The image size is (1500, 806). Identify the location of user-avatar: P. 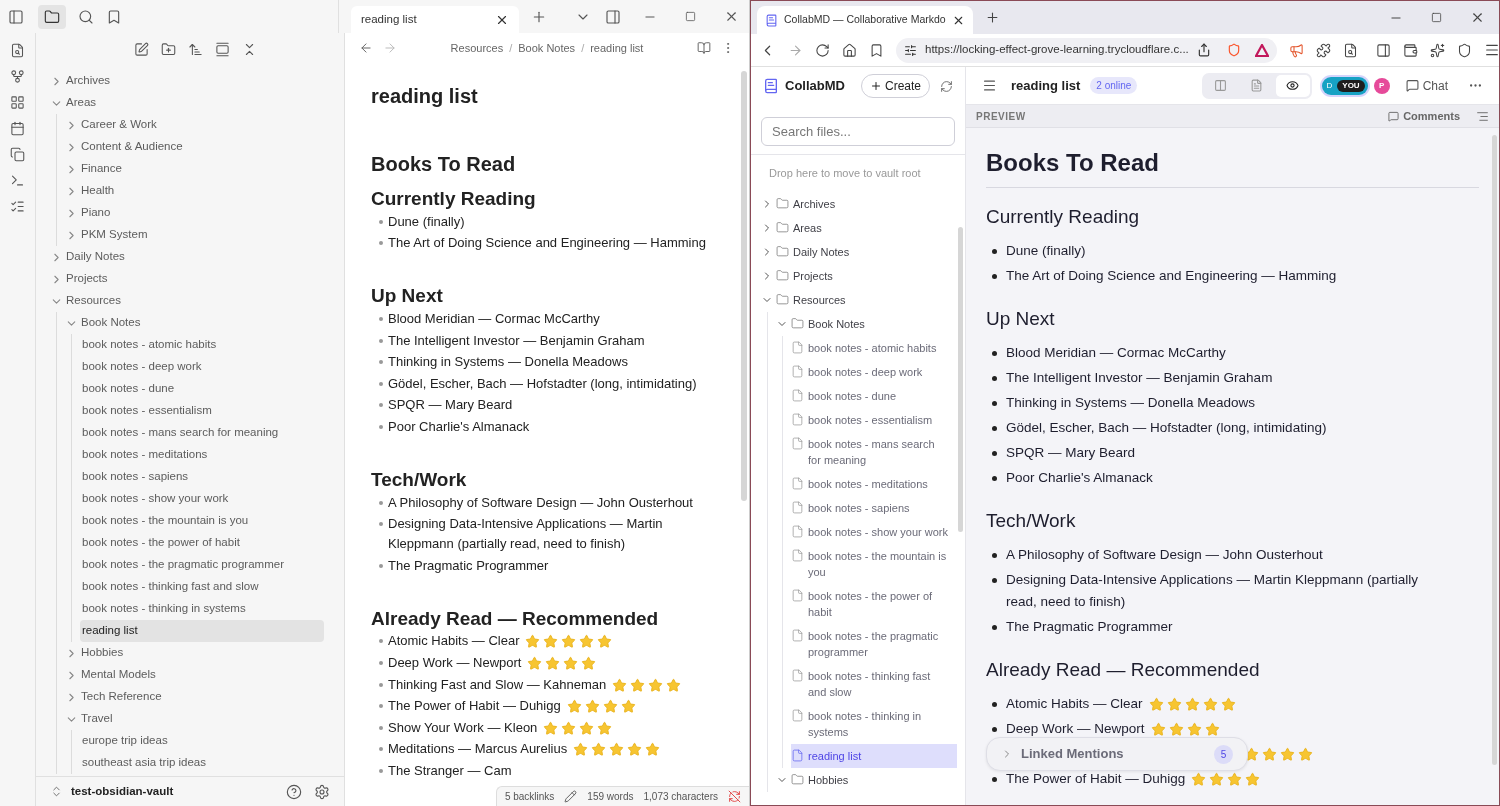
(1381, 85).